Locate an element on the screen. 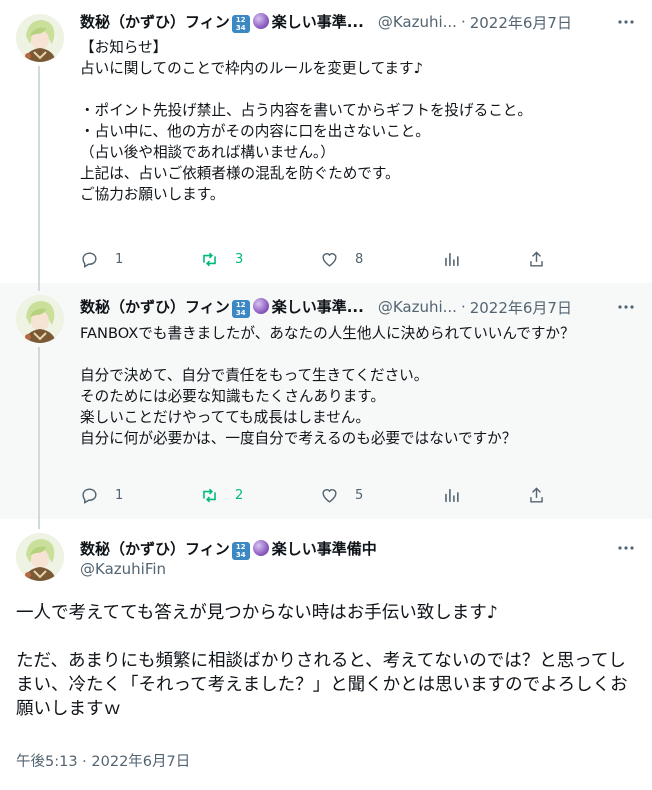 The image size is (652, 790). tweet-actions: 1 3 8 is located at coordinates (315, 259).